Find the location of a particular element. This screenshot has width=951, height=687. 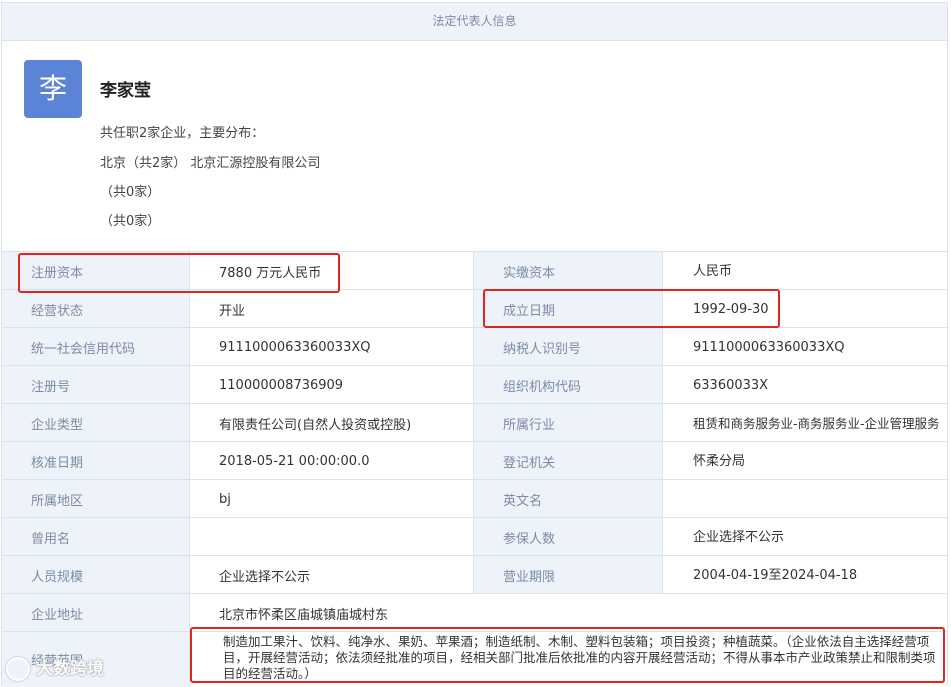

label-founded-date: 成立日期 is located at coordinates (568, 309).